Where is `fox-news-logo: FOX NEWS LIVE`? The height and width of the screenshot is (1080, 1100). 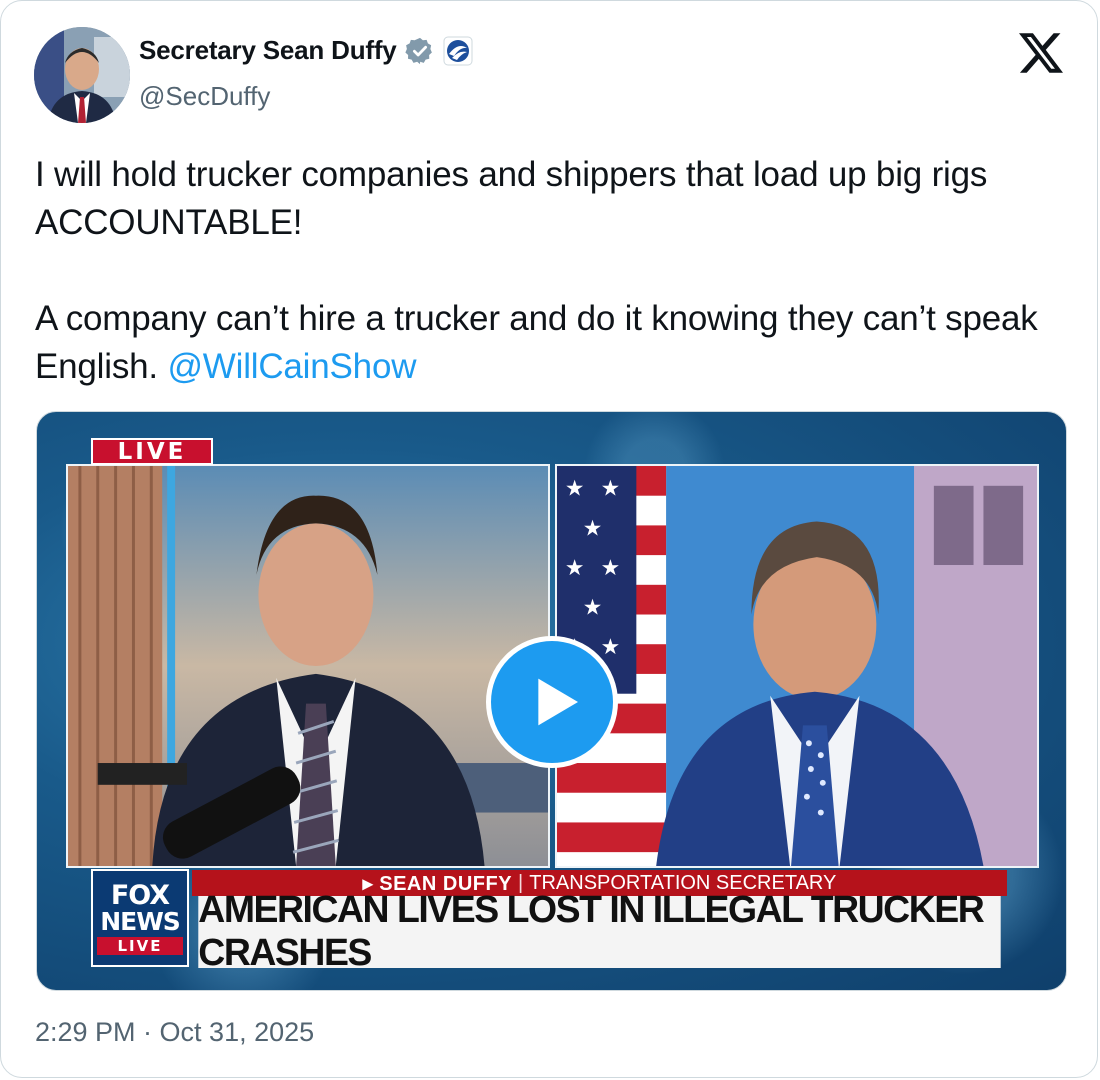
fox-news-logo: FOX NEWS LIVE is located at coordinates (140, 918).